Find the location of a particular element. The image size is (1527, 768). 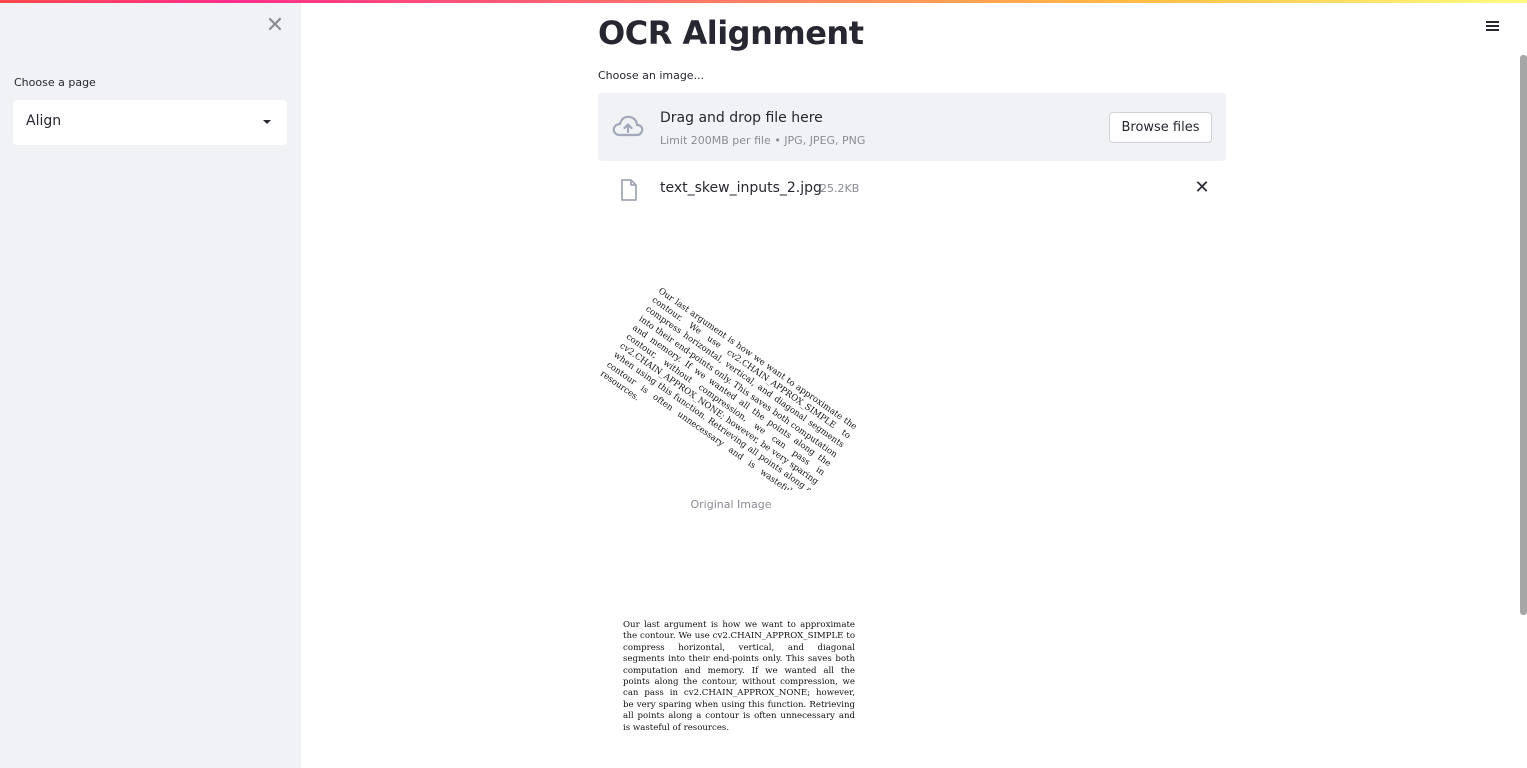

dropzone-title: Drag and drop file here is located at coordinates (741, 118).